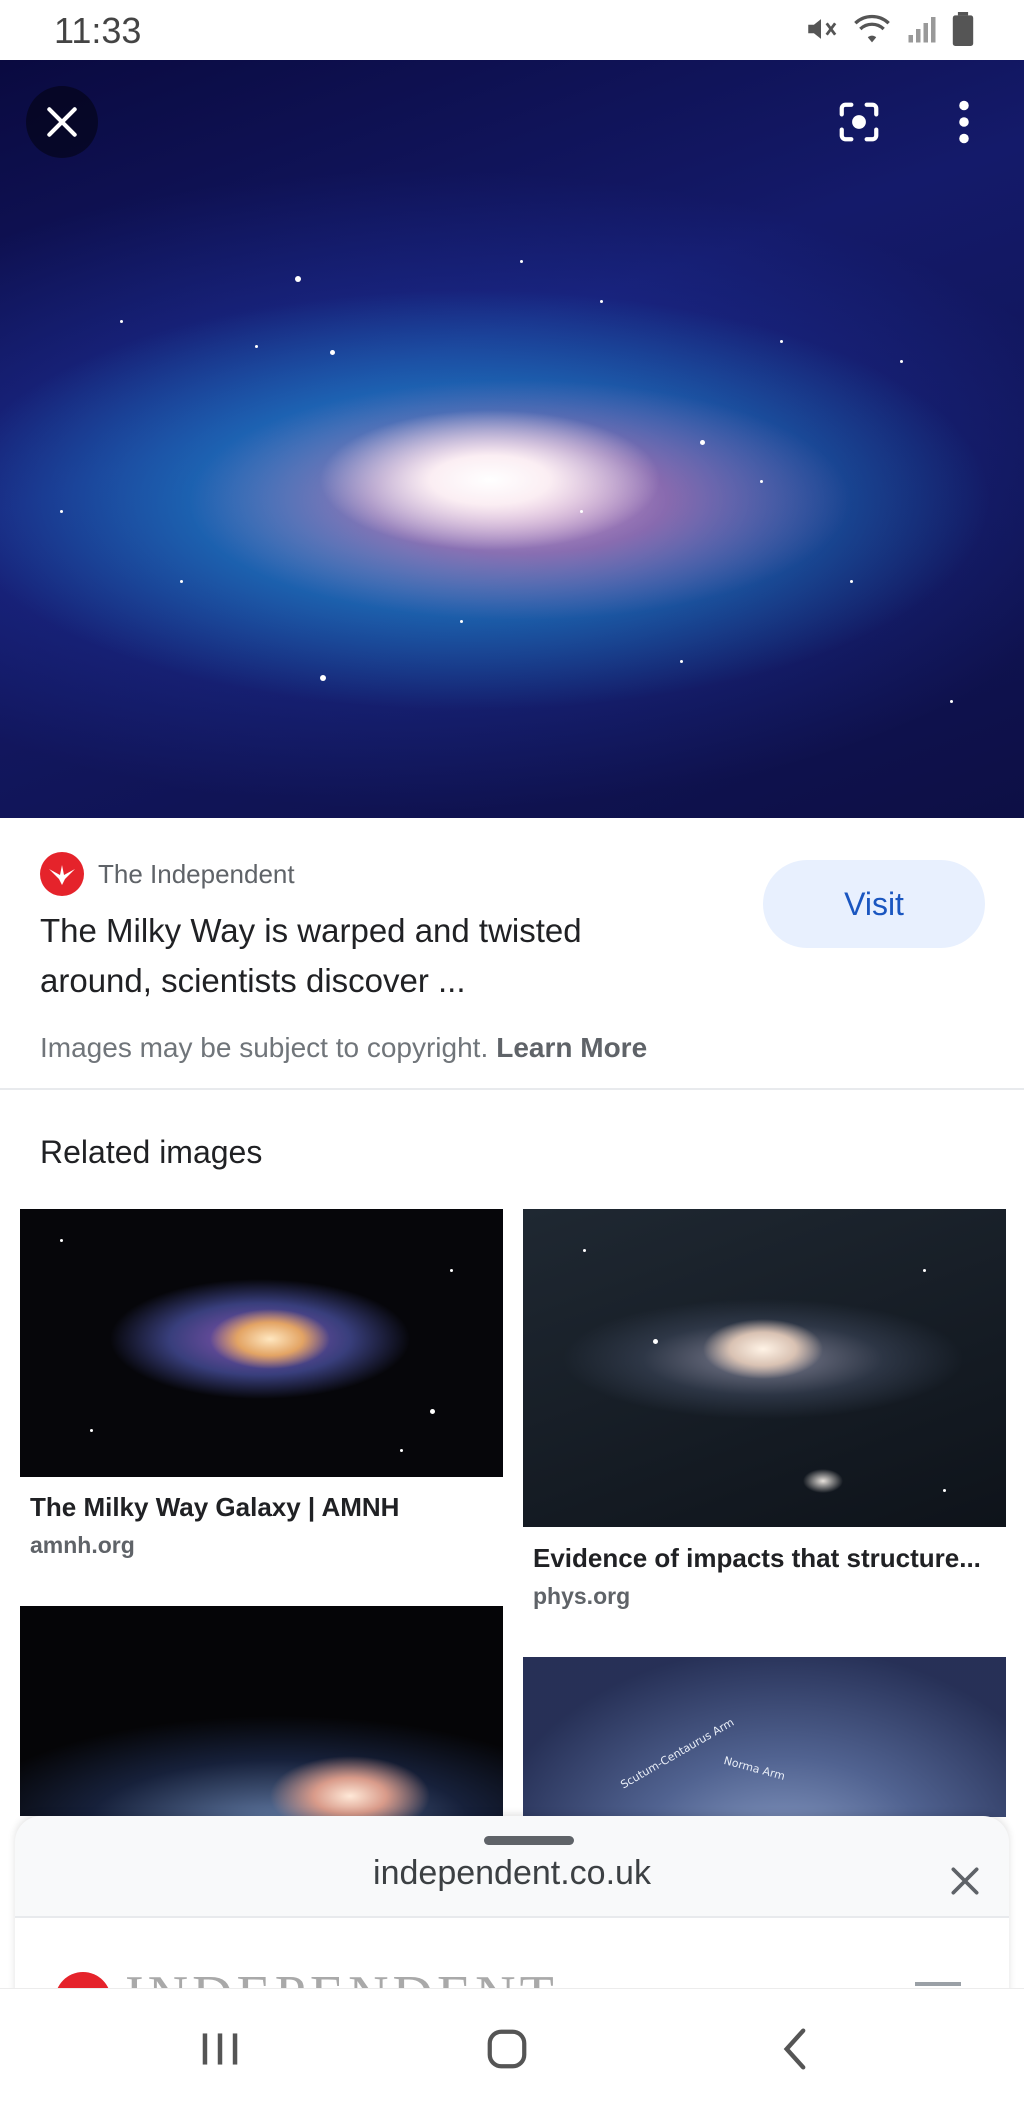 The image size is (1024, 2104). I want to click on independent-logo-icon, so click(62, 874).